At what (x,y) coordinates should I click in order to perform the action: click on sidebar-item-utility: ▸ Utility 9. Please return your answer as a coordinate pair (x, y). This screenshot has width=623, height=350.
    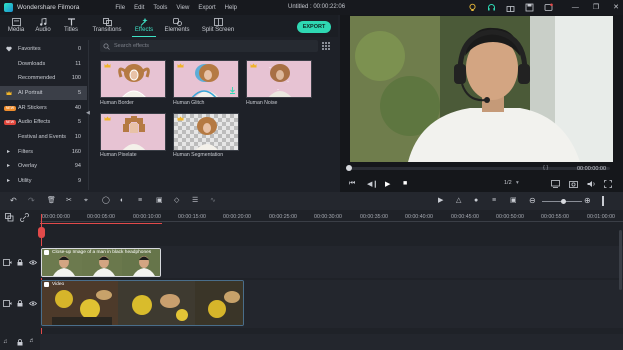
    Looking at the image, I should click on (43, 181).